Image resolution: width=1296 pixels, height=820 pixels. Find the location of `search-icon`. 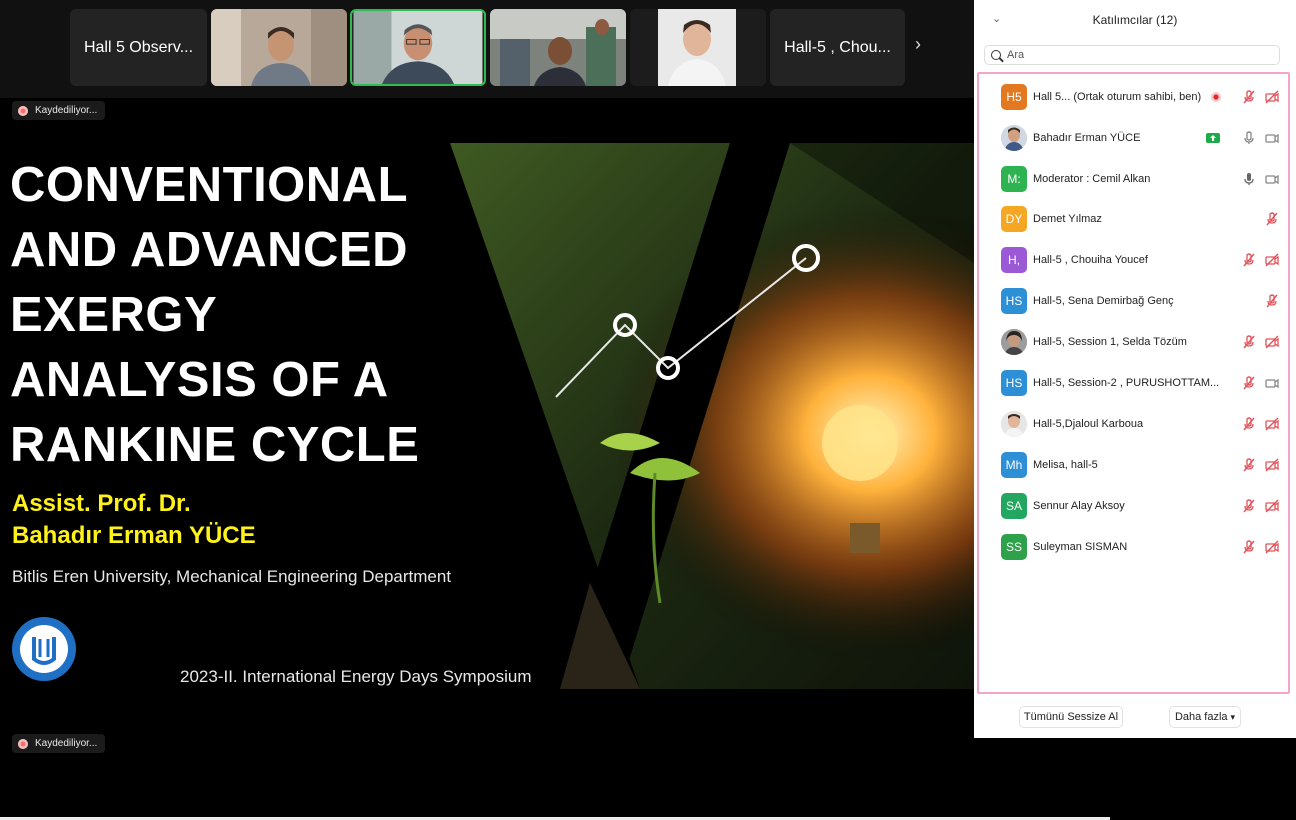

search-icon is located at coordinates (996, 55).